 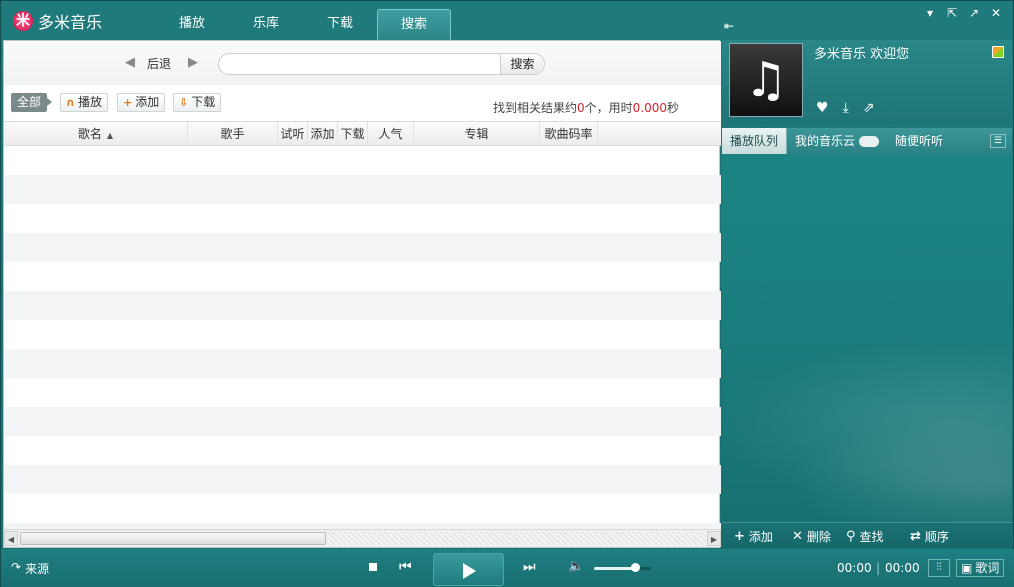 I want to click on play-button-label: 播放, so click(x=89, y=102).